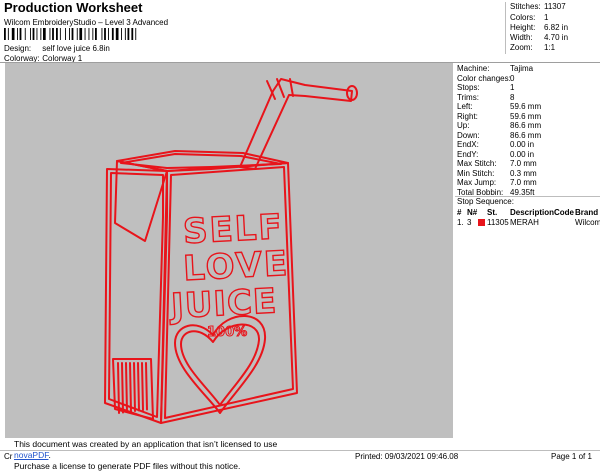  What do you see at coordinates (486, 78) in the screenshot?
I see `machine-info-row: Color changes: 0` at bounding box center [486, 78].